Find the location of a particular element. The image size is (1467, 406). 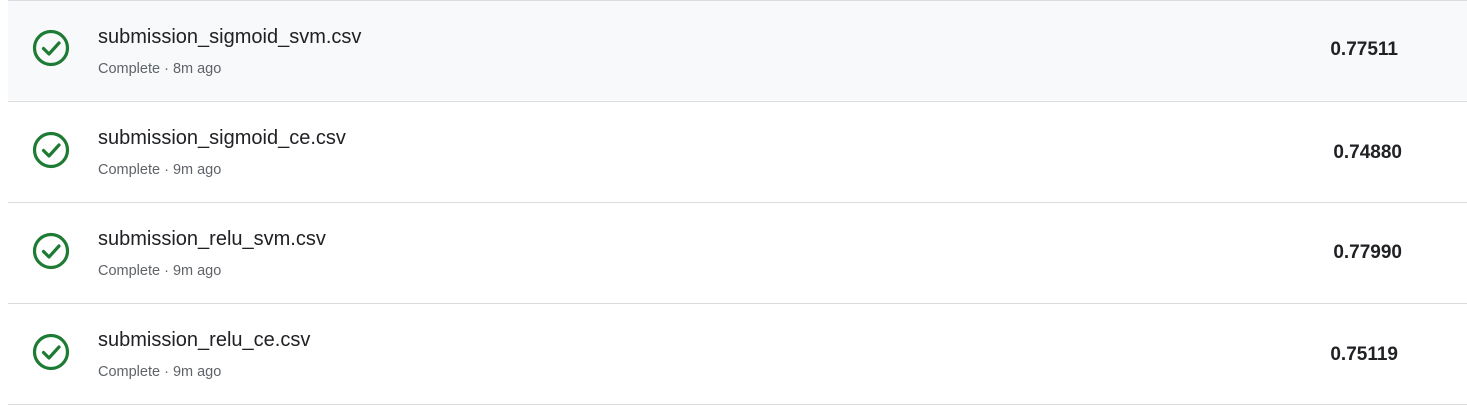

submission-filename: submission_relu_ce.csv is located at coordinates (204, 340).